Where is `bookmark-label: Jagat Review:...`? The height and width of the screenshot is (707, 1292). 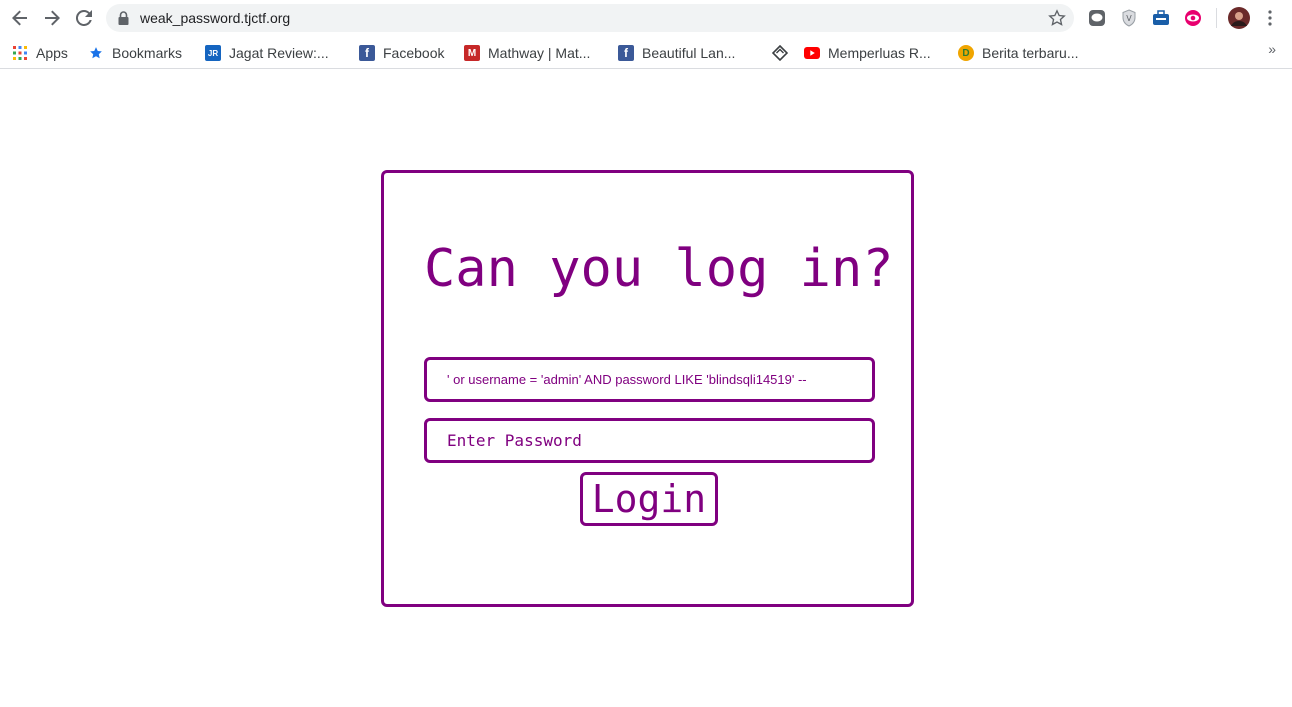 bookmark-label: Jagat Review:... is located at coordinates (279, 53).